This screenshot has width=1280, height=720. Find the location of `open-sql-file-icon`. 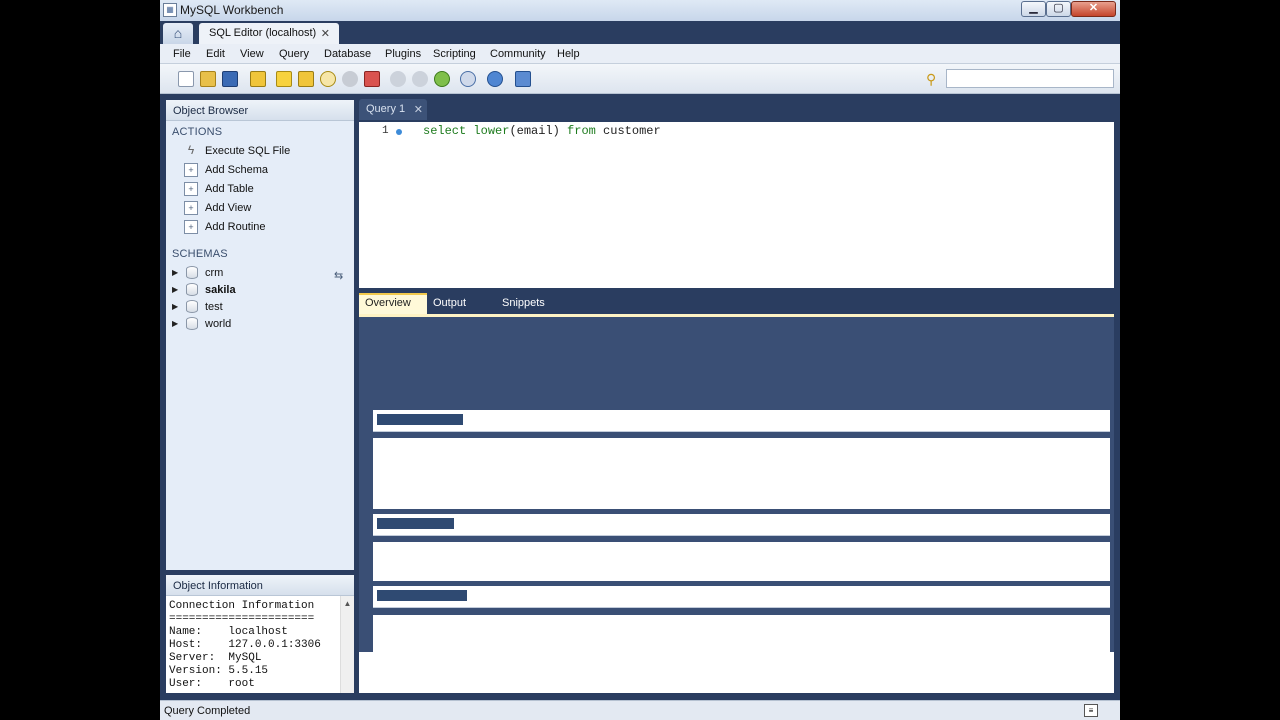

open-sql-file-icon is located at coordinates (208, 79).